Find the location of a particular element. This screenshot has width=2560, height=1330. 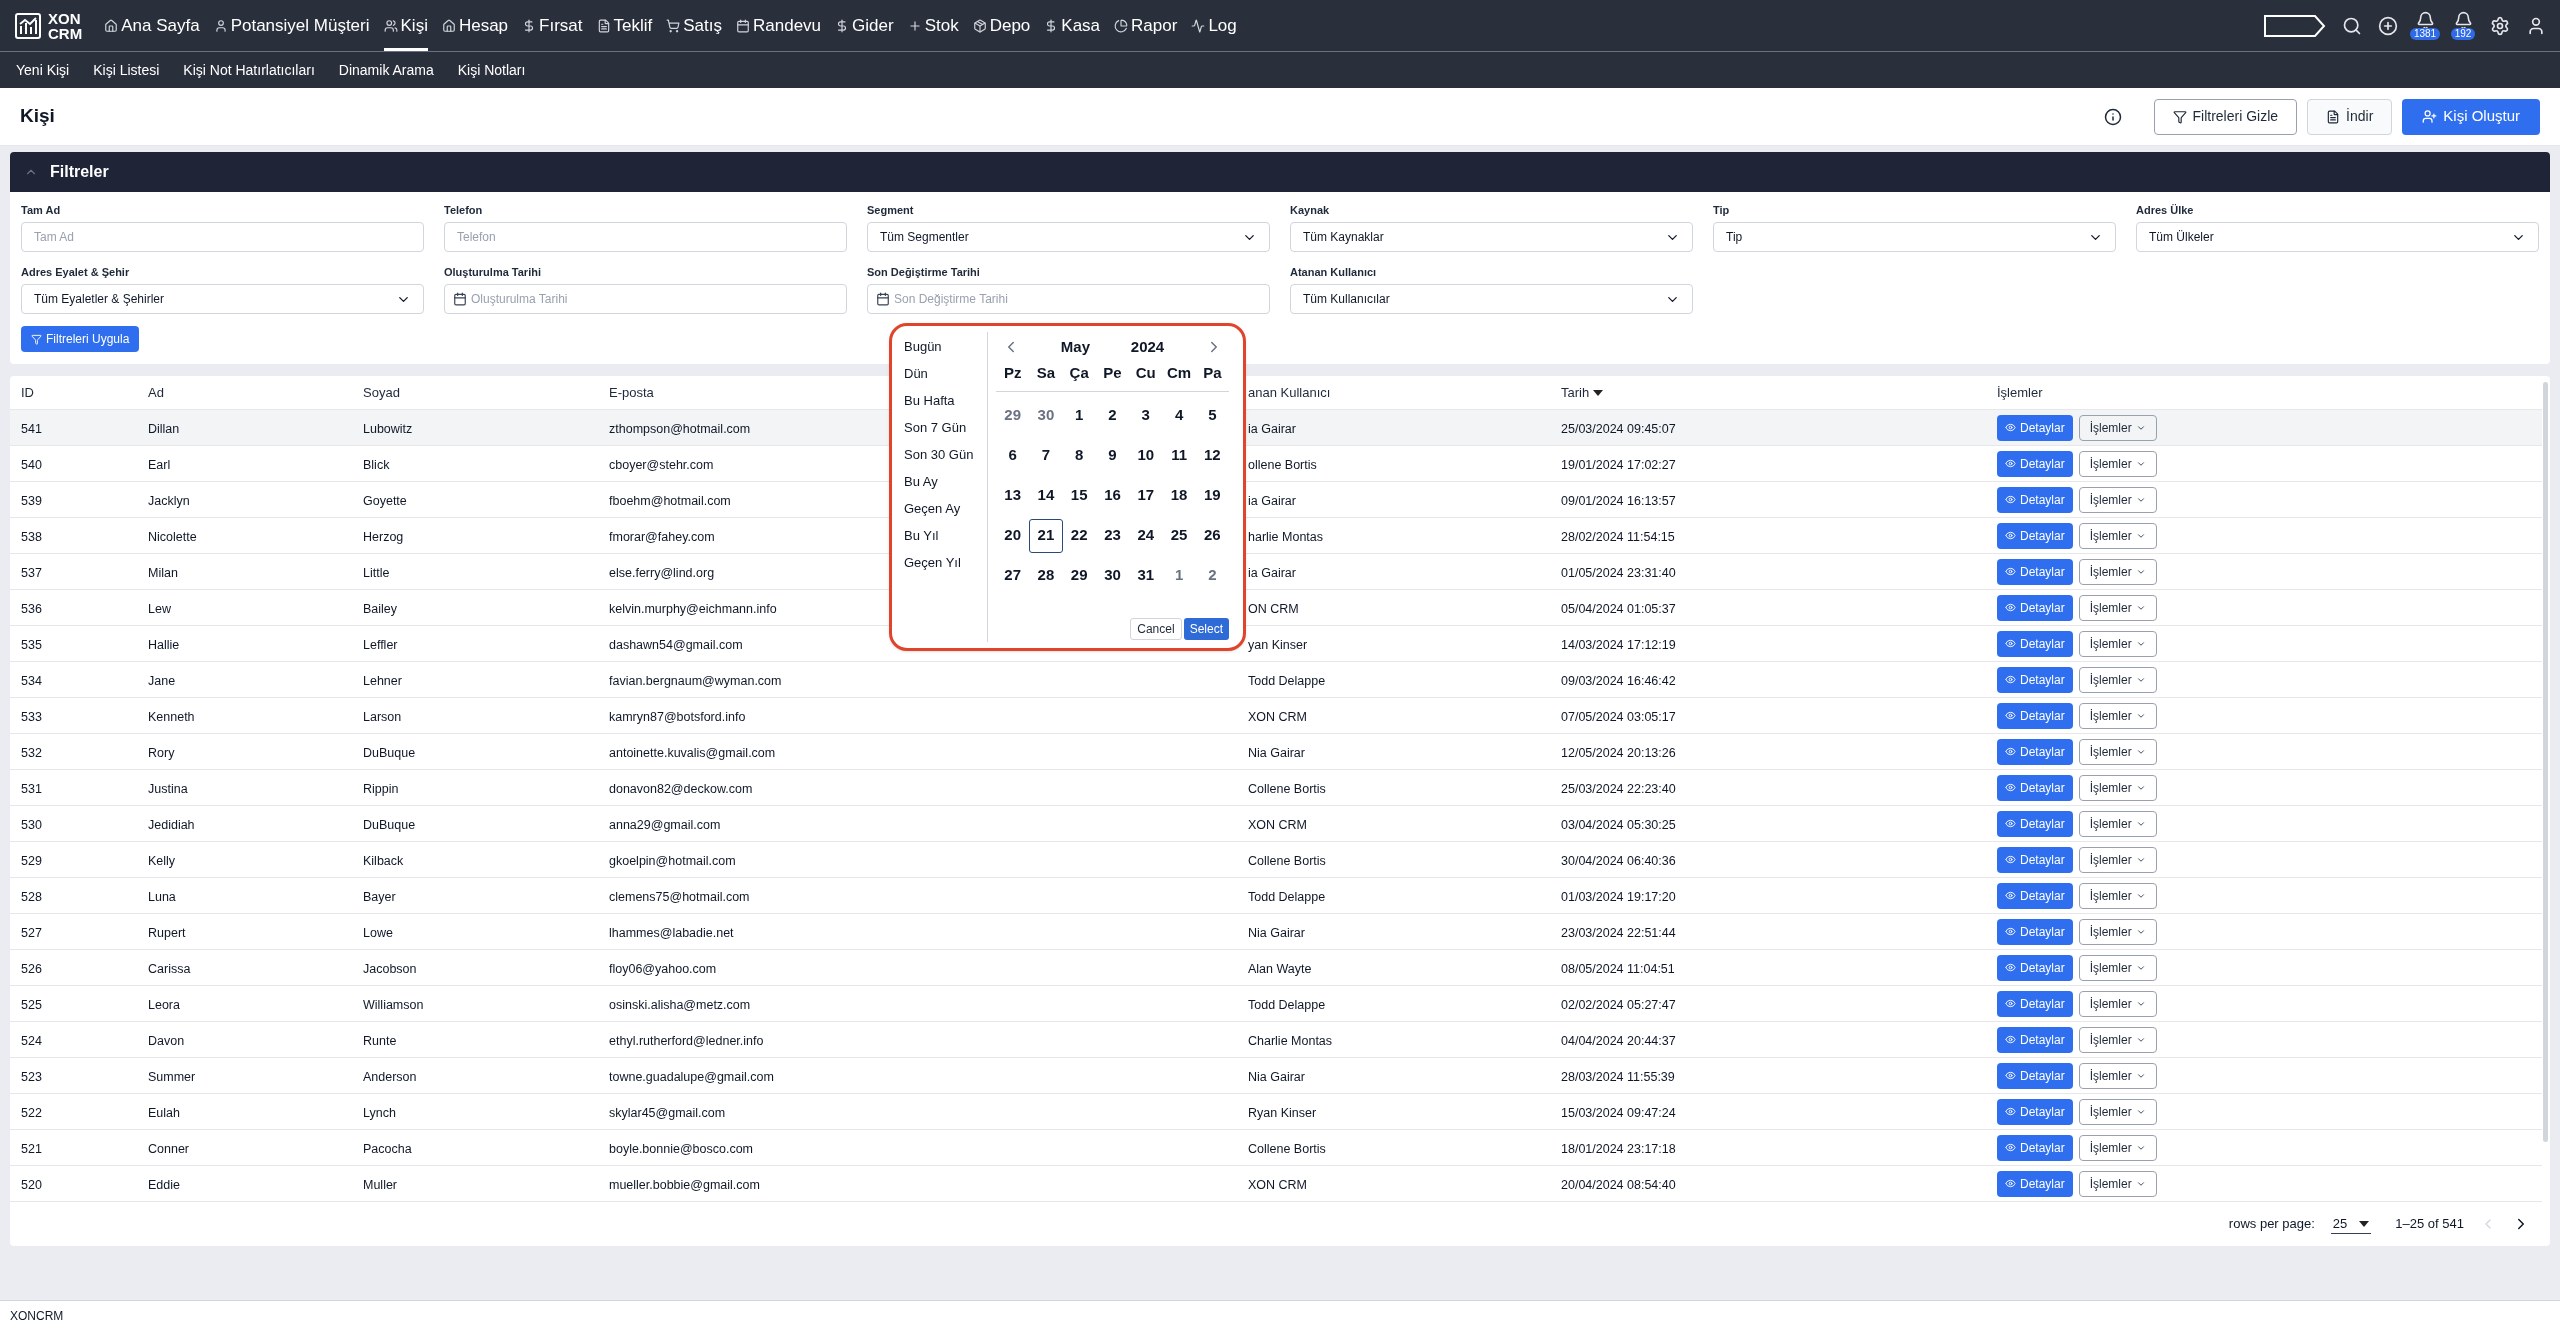

calendar-day: 31 is located at coordinates (1146, 575).